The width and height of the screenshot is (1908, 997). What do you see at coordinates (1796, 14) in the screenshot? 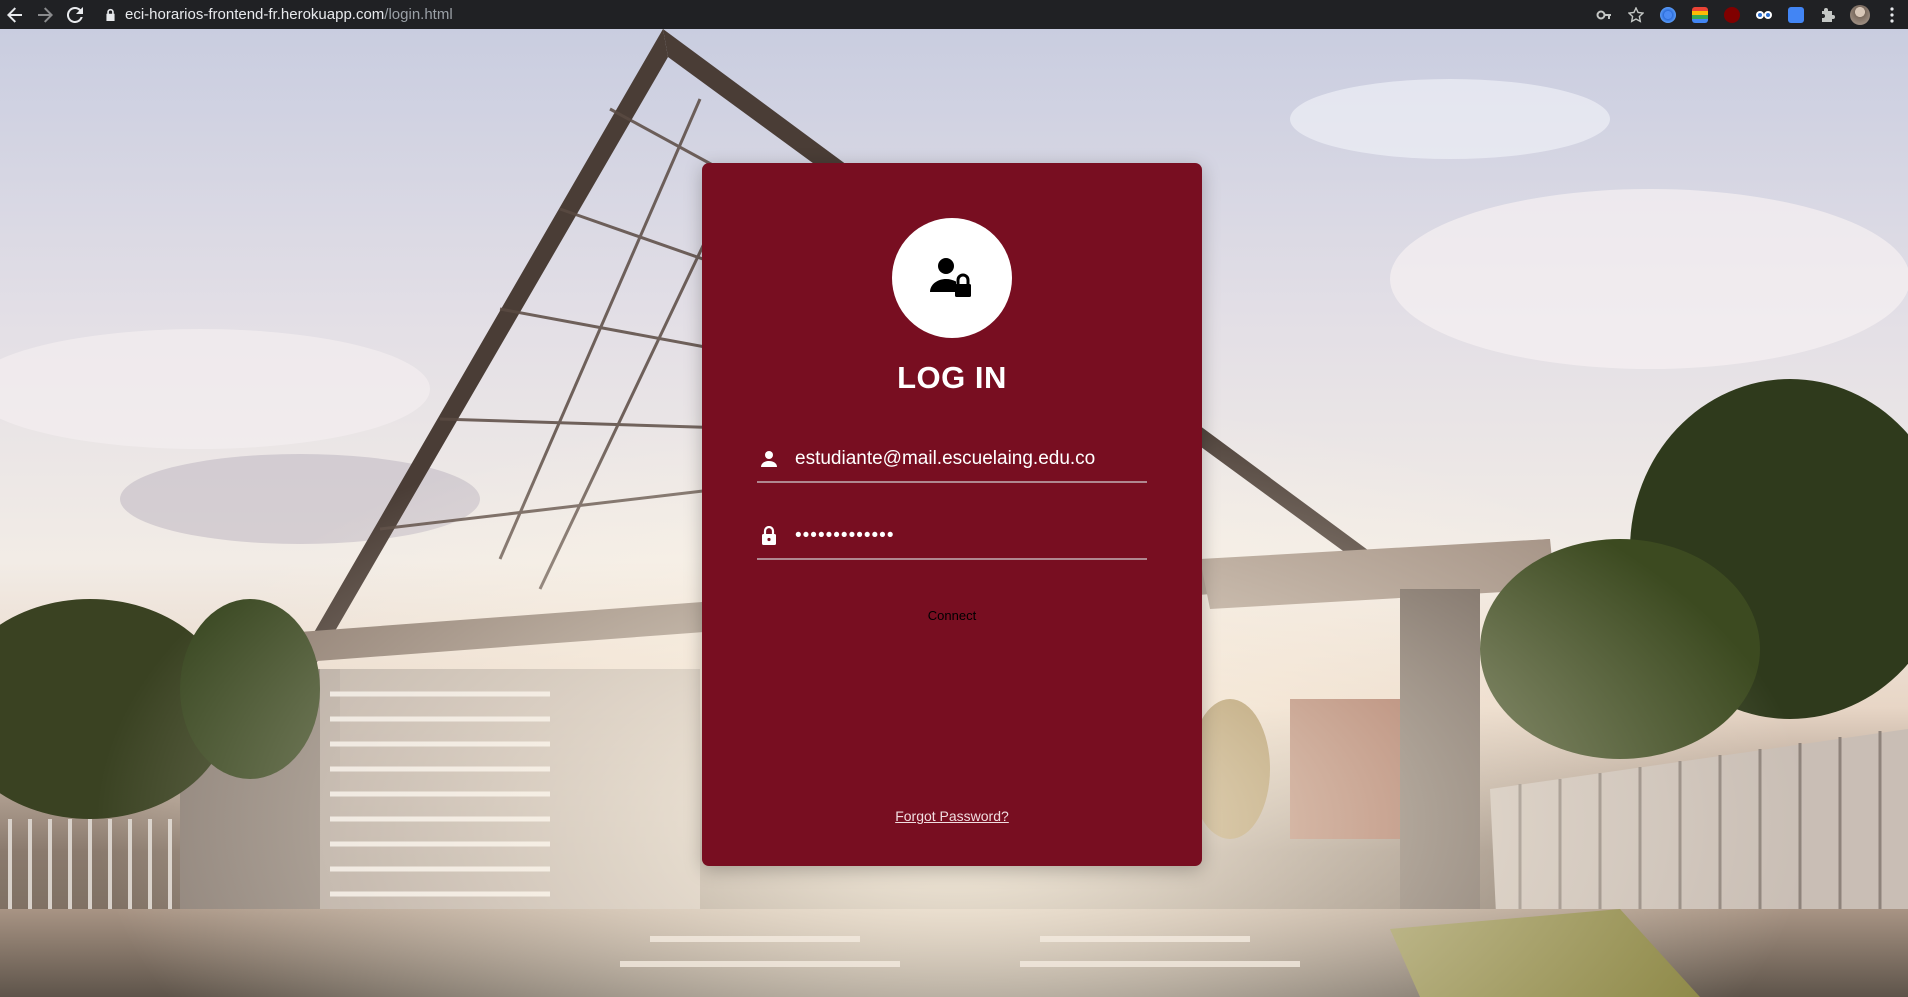
I see `translate-icon` at bounding box center [1796, 14].